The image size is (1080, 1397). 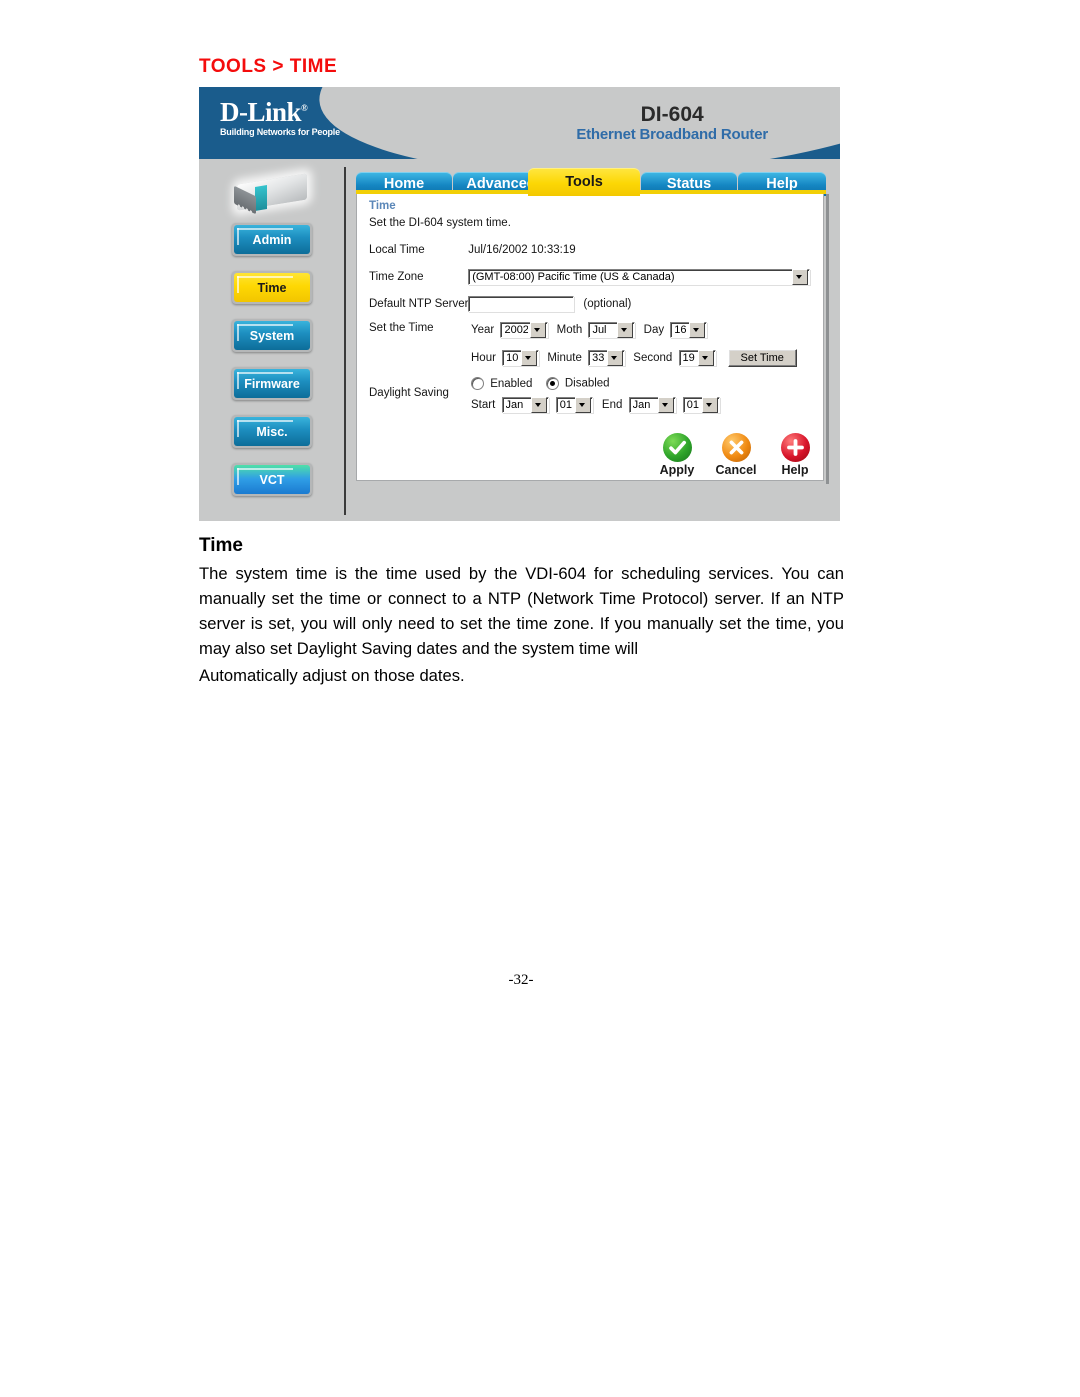 I want to click on daylight-enabled-radio, so click(x=477, y=383).